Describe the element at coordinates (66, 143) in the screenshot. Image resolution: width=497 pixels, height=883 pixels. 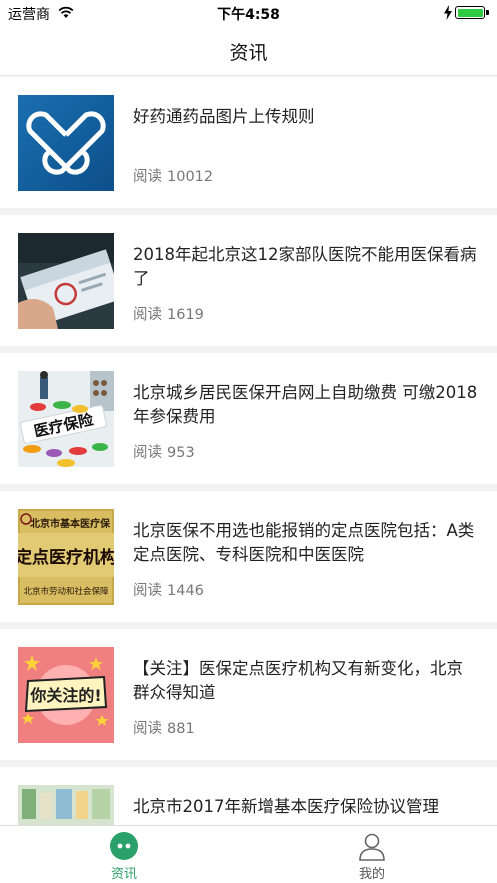
I see `app-logo-thumbnail` at that location.